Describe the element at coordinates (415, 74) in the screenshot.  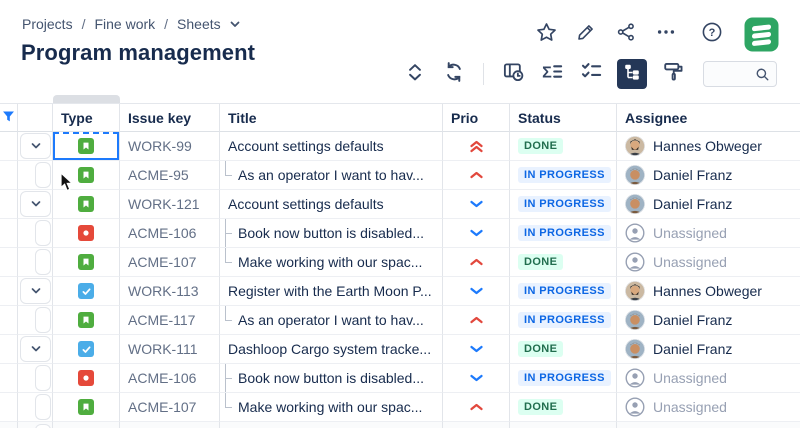
I see `expand-collapse-button` at that location.